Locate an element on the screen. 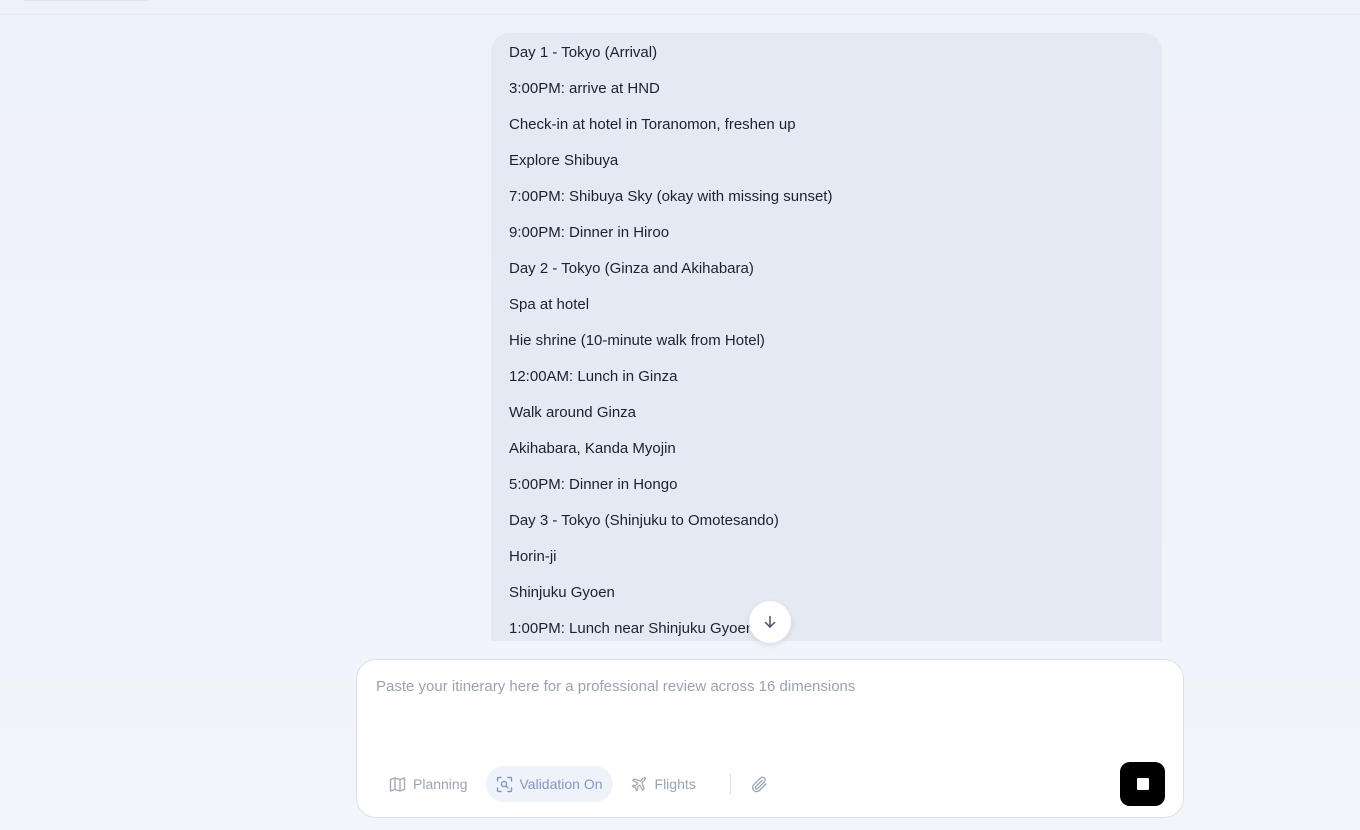 This screenshot has width=1360, height=830. stop-generation-button is located at coordinates (1142, 784).